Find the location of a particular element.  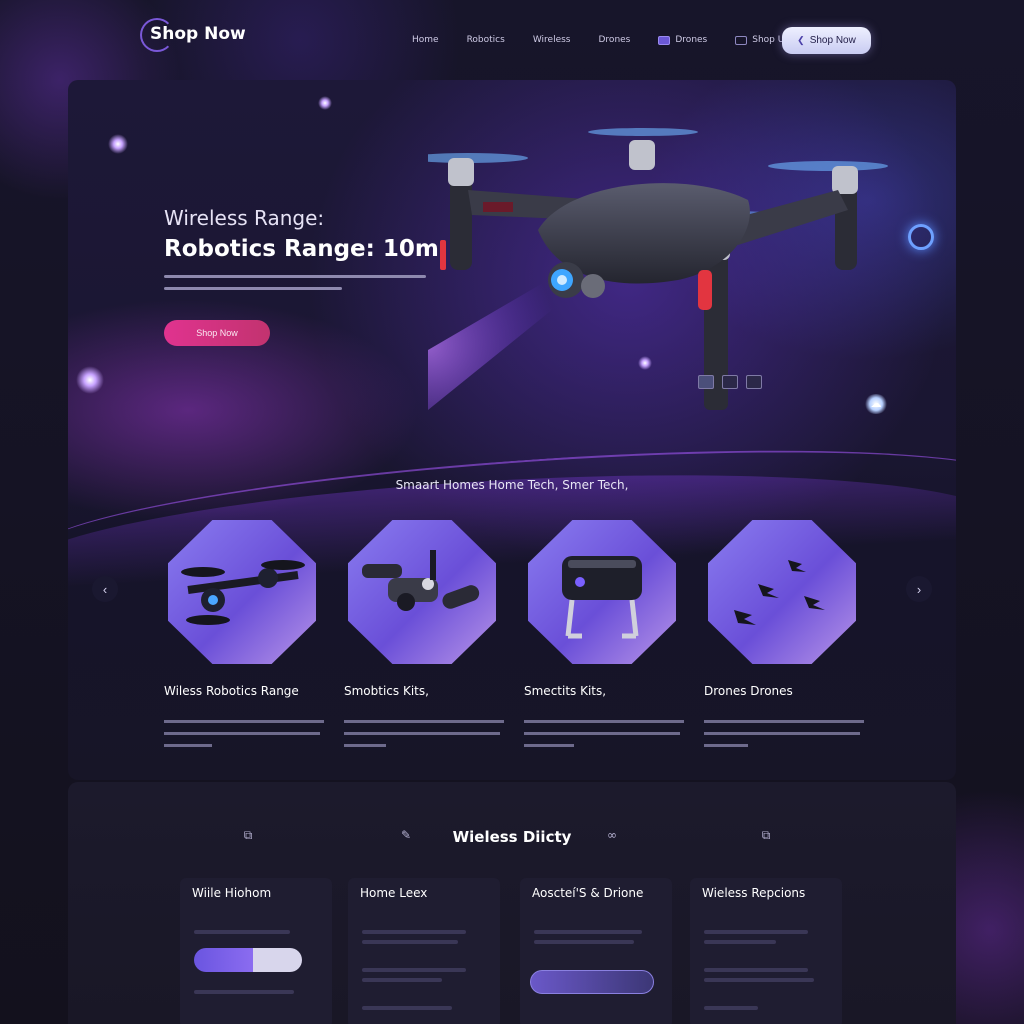

feature-action-button is located at coordinates (592, 982).